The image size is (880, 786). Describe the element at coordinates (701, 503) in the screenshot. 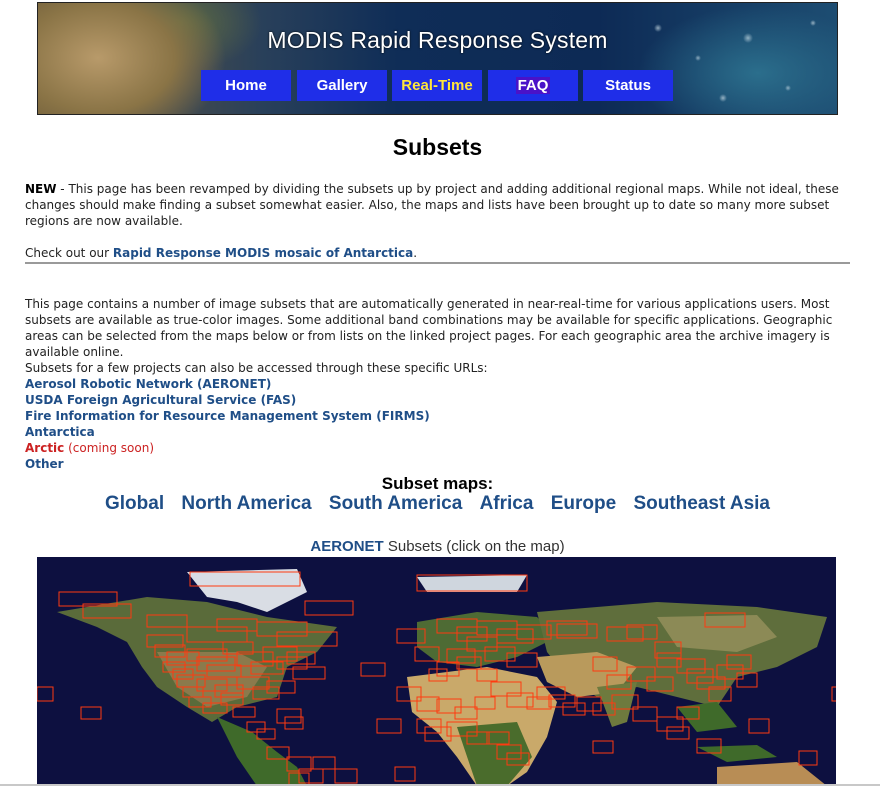

I see `region-southeast-asia-link: Southeast Asia` at that location.